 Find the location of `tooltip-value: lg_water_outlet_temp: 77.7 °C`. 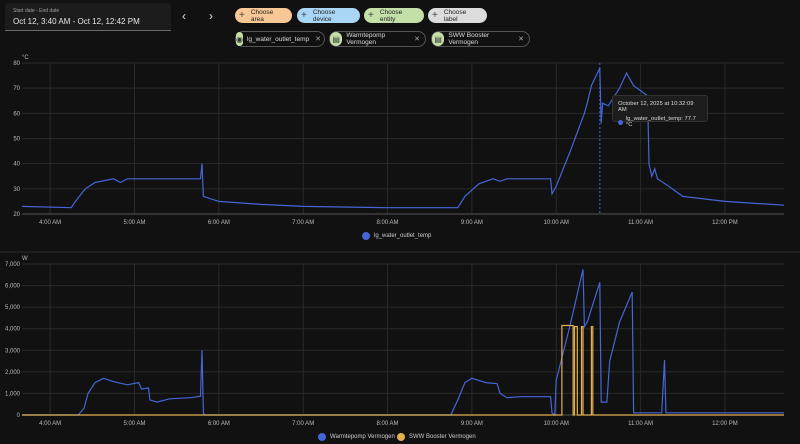

tooltip-value: lg_water_outlet_temp: 77.7 °C is located at coordinates (660, 122).